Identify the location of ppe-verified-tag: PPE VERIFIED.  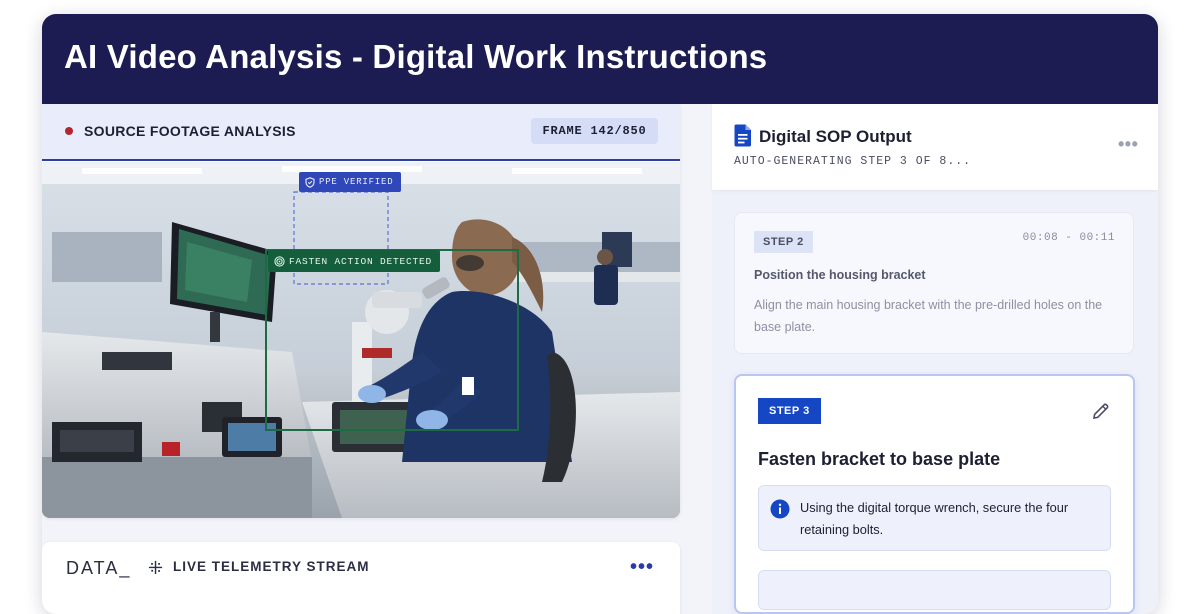
(350, 182).